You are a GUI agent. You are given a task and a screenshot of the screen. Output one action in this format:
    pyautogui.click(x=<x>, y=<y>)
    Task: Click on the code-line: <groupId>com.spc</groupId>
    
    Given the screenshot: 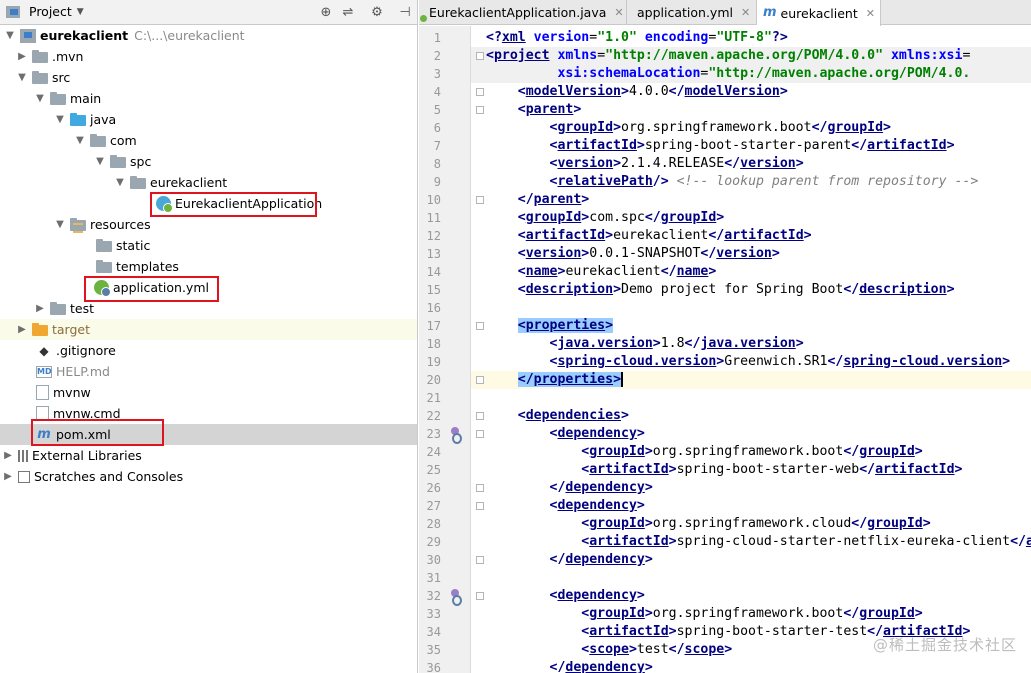 What is the action you would take?
    pyautogui.click(x=605, y=218)
    